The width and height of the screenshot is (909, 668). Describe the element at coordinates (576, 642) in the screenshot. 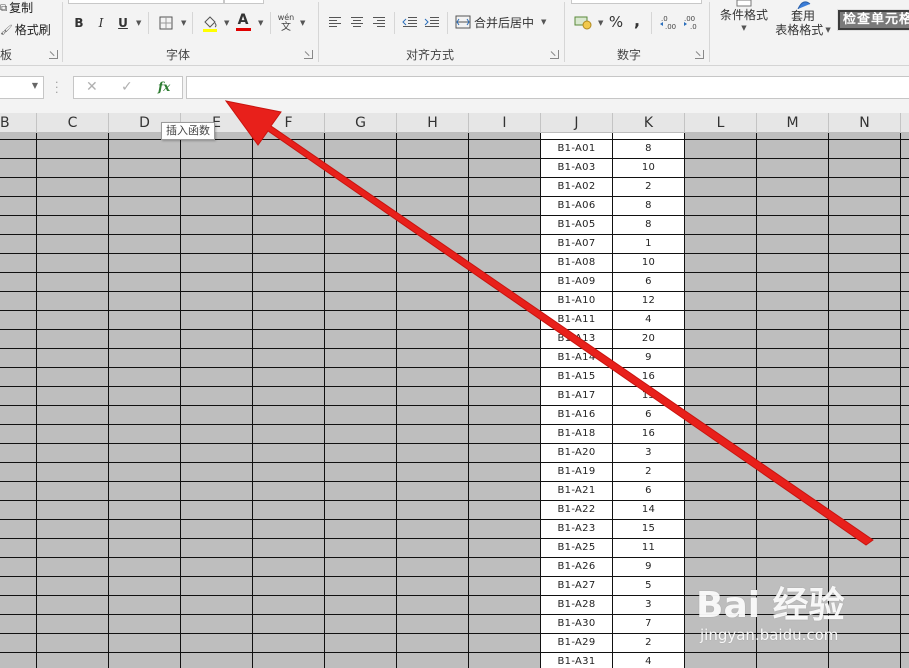

I see `cell-j: B1-A29` at that location.